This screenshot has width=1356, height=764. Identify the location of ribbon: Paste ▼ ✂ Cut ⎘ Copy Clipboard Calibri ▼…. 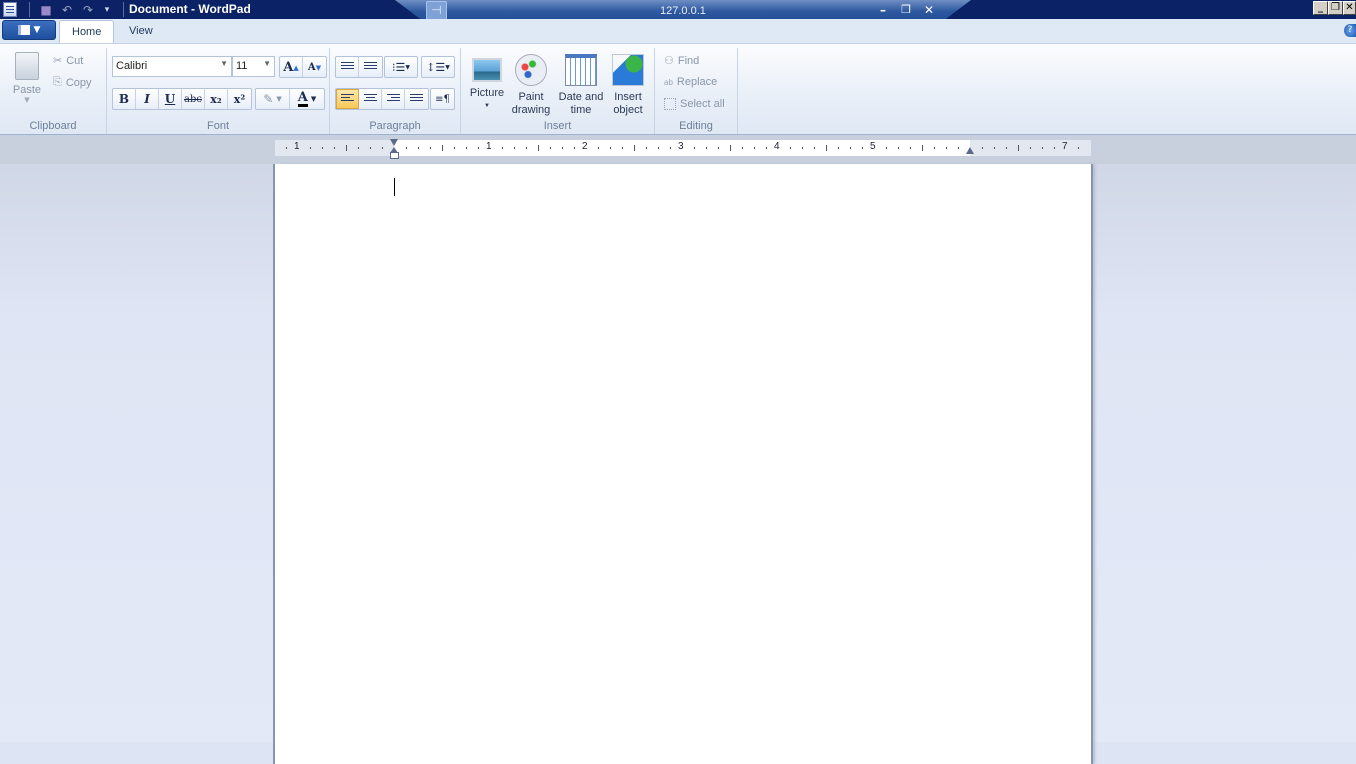
(678, 89).